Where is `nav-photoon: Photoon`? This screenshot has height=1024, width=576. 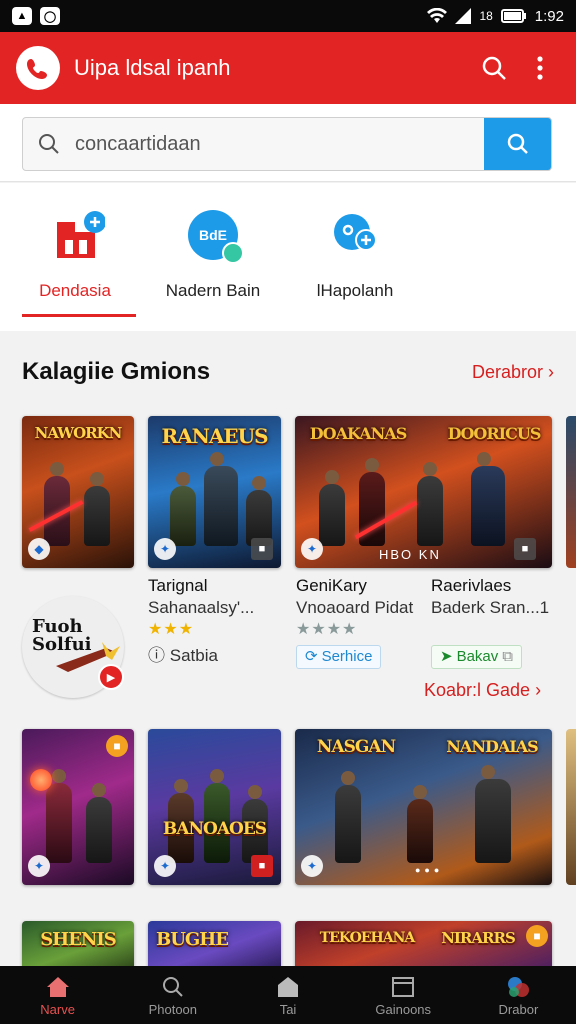
nav-photoon: Photoon is located at coordinates (172, 995).